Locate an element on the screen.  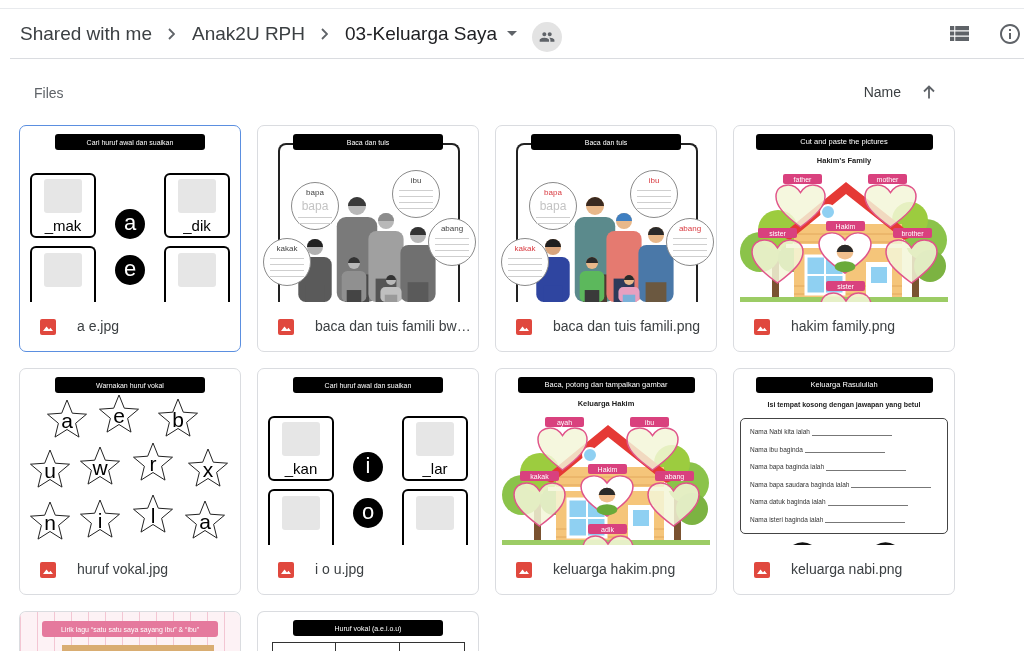
file-name: i o u.jpg is located at coordinates (340, 569).